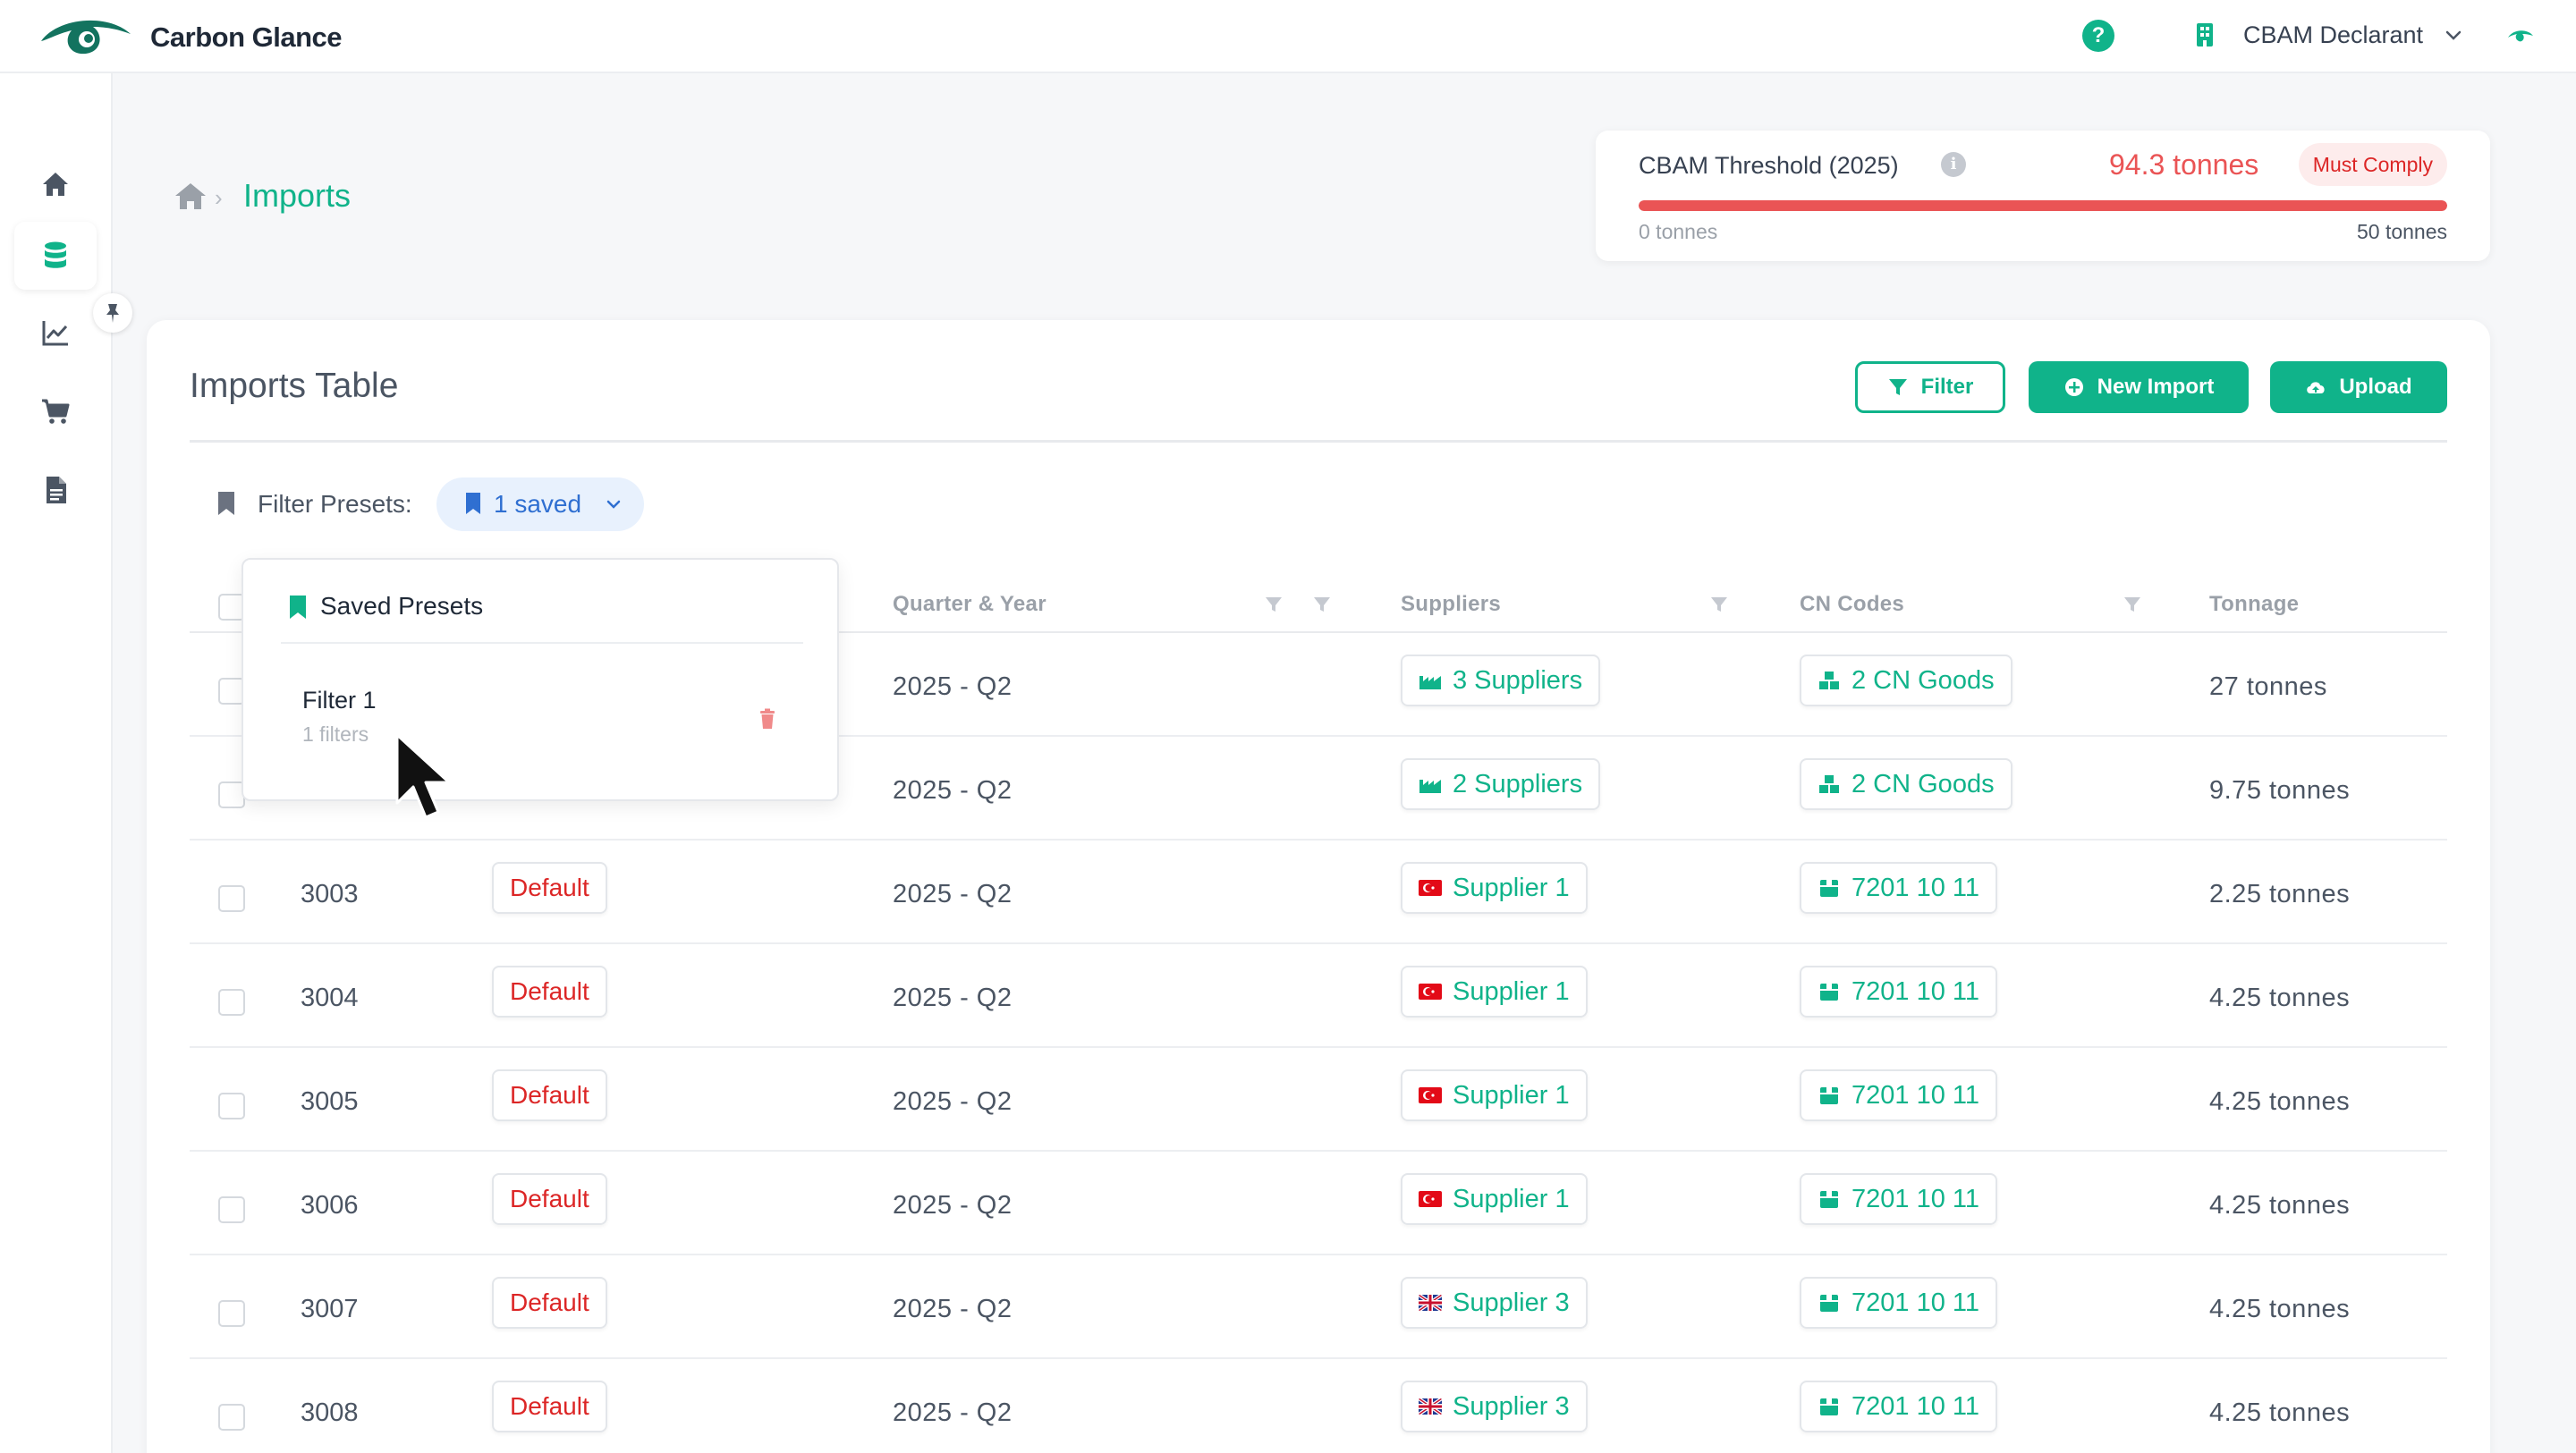  What do you see at coordinates (1518, 681) in the screenshot?
I see `suppliers-tag-label: 3 Suppliers` at bounding box center [1518, 681].